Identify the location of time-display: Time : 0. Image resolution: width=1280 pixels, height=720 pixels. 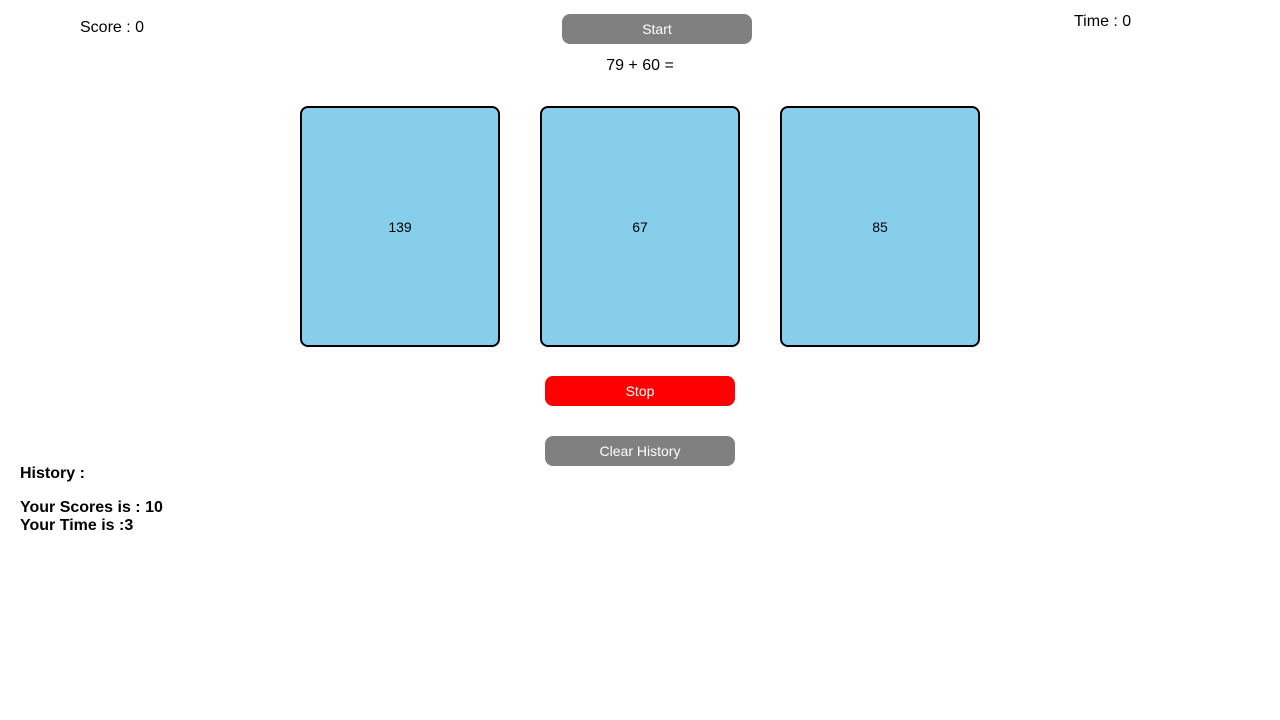
(1103, 21).